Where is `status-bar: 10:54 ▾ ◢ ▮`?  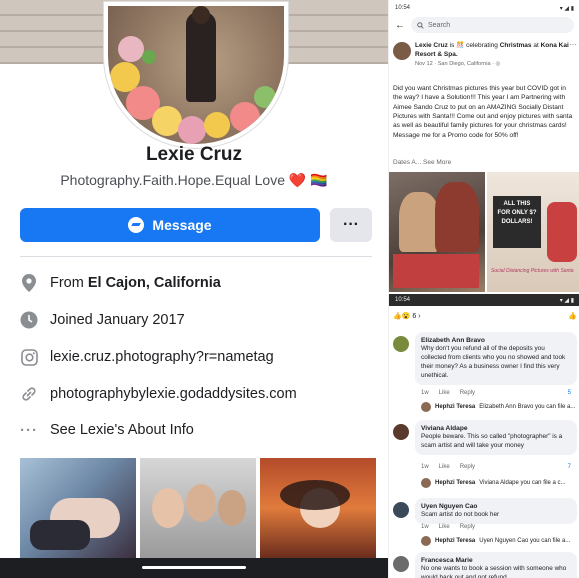
status-bar: 10:54 ▾ ◢ ▮ is located at coordinates (484, 8).